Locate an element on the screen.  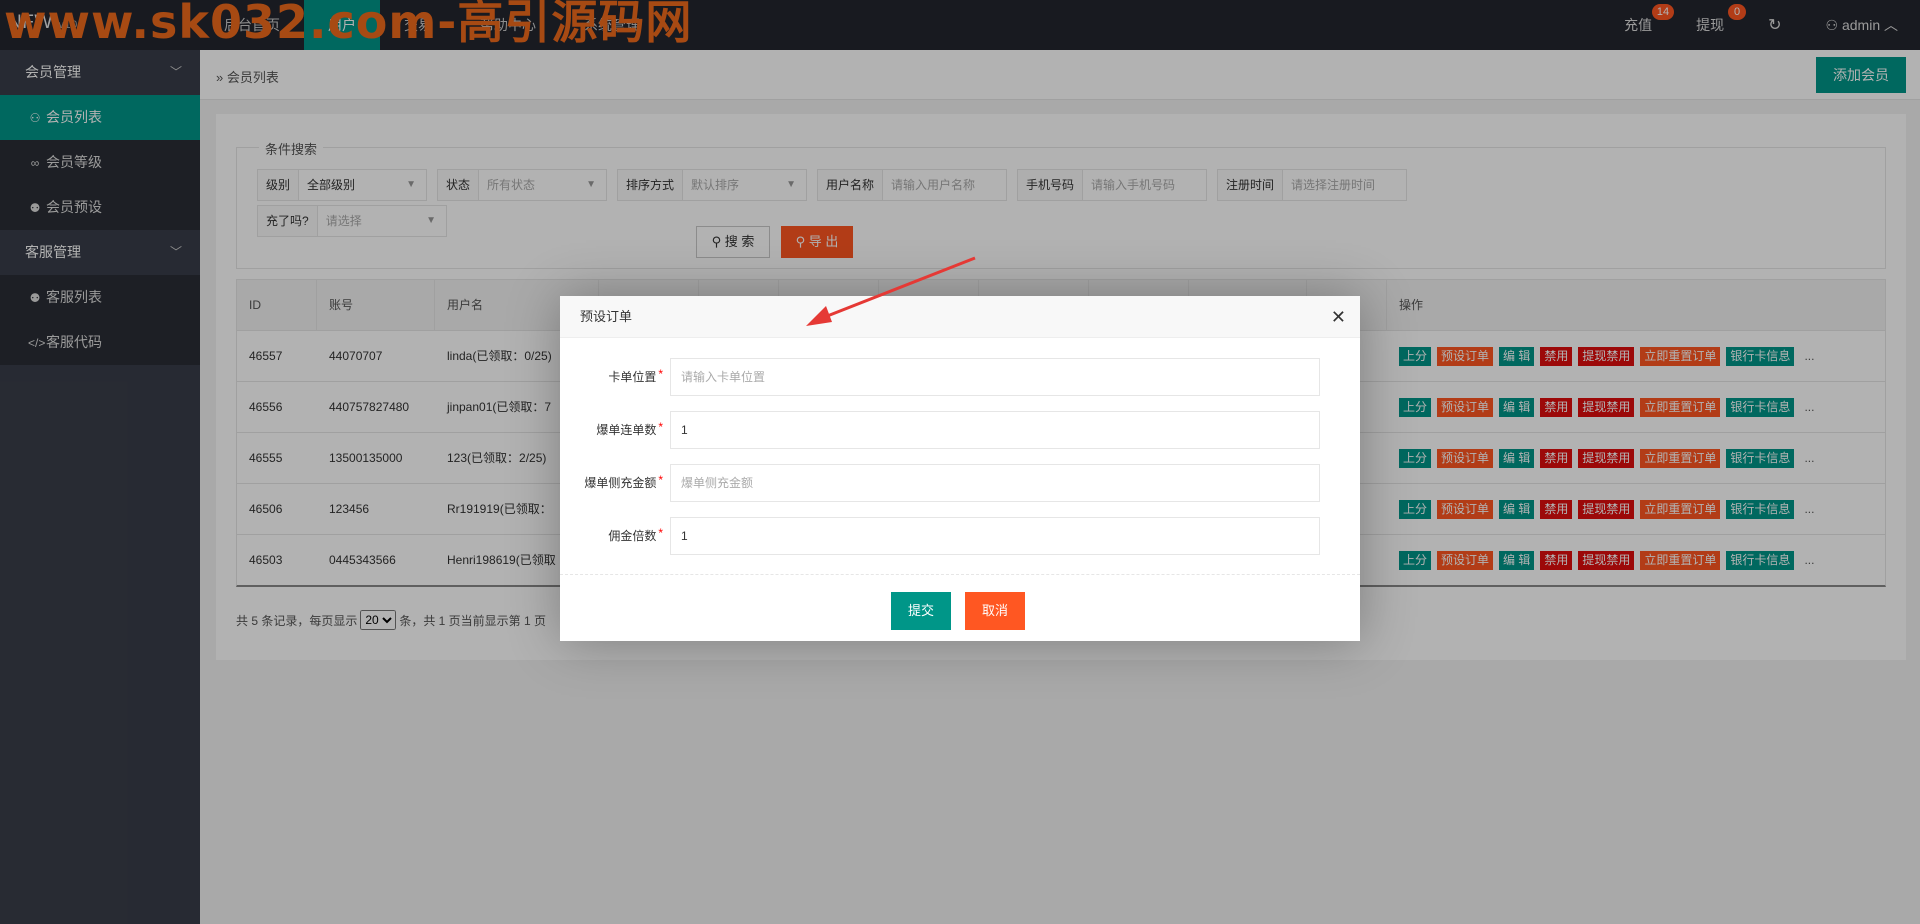
form-row-commission-multiple: 佣金倍数 * 1 is located at coordinates (960, 536).